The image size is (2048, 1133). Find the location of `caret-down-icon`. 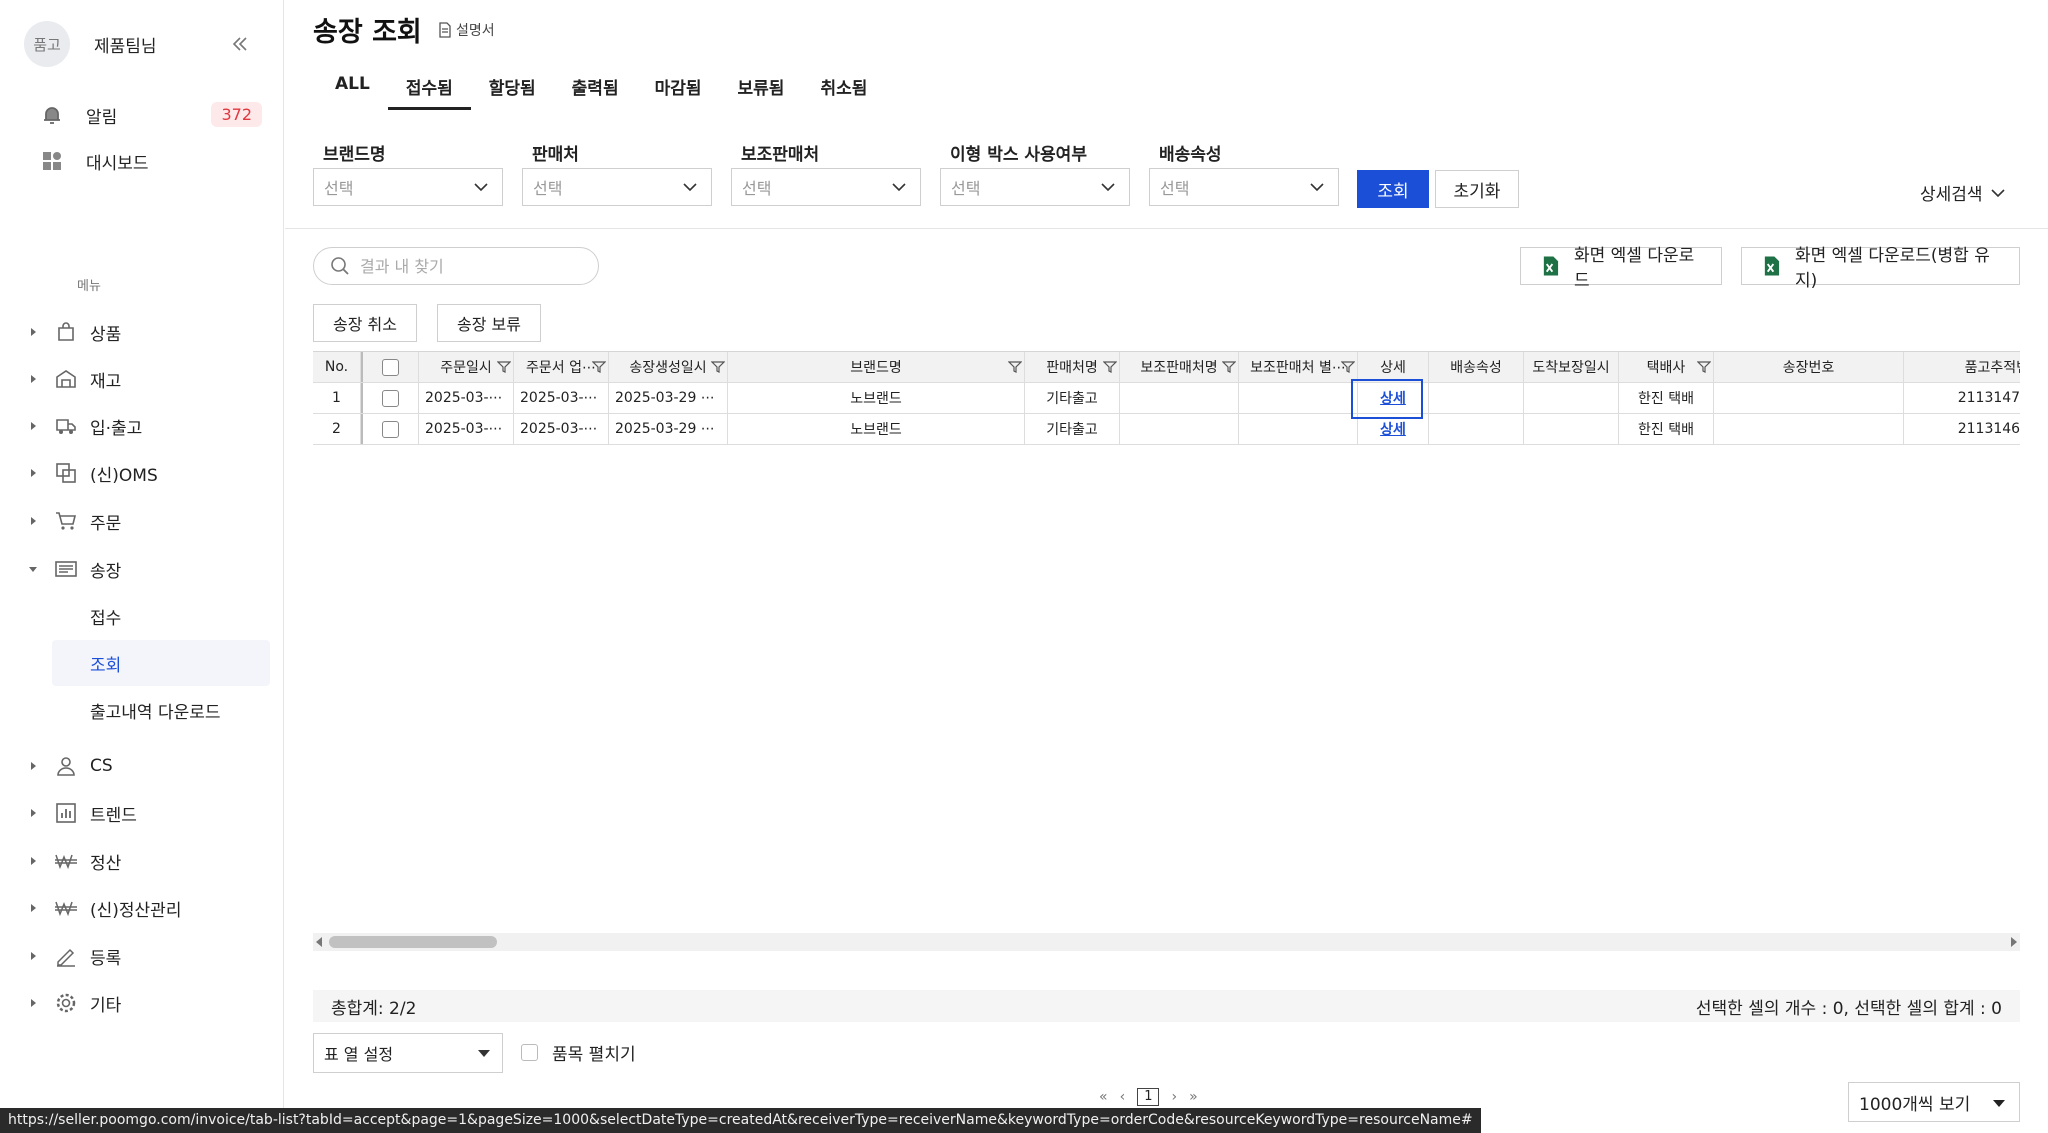

caret-down-icon is located at coordinates (484, 1053).